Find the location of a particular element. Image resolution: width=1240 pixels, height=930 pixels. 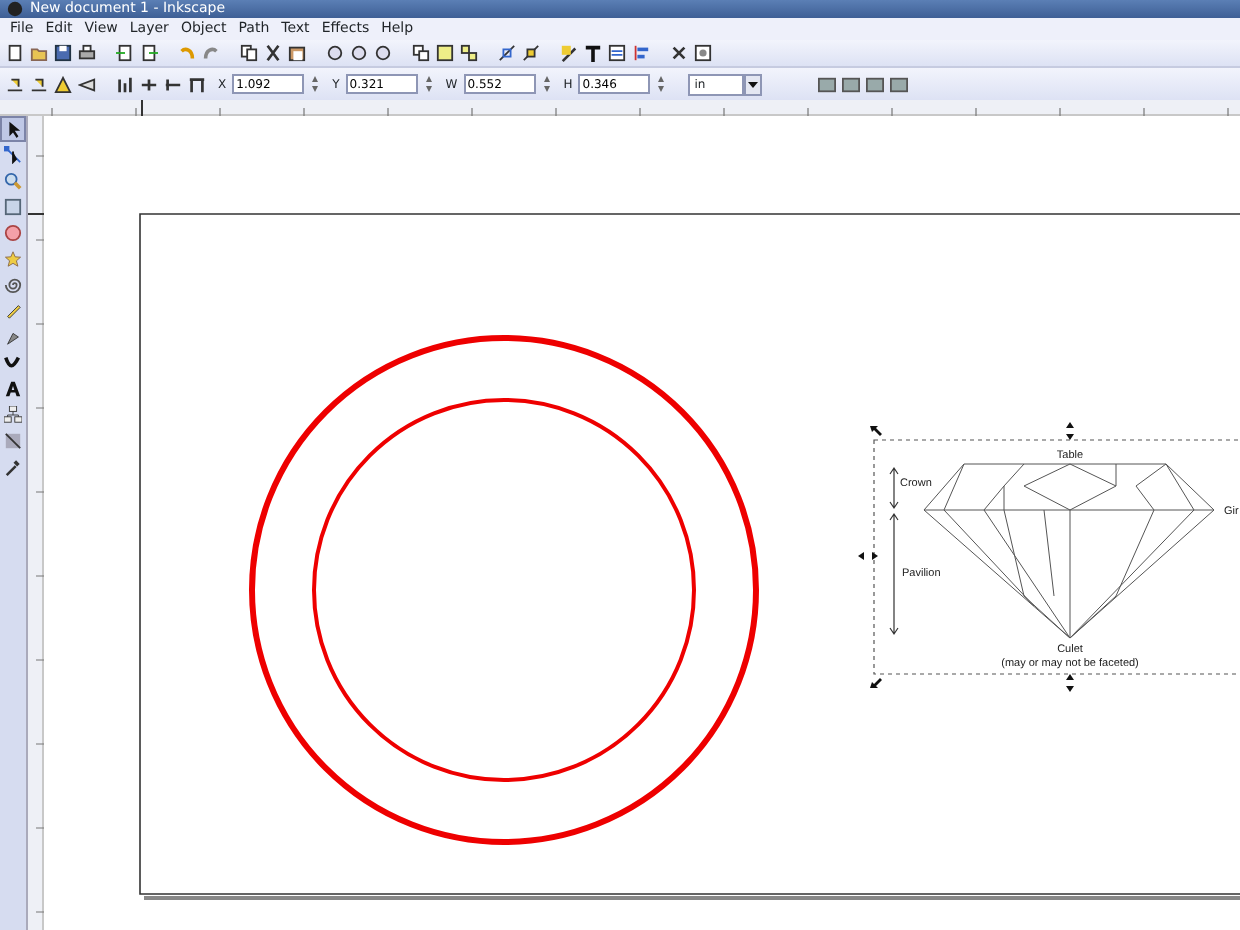

fill-stroke-icon is located at coordinates (569, 53).